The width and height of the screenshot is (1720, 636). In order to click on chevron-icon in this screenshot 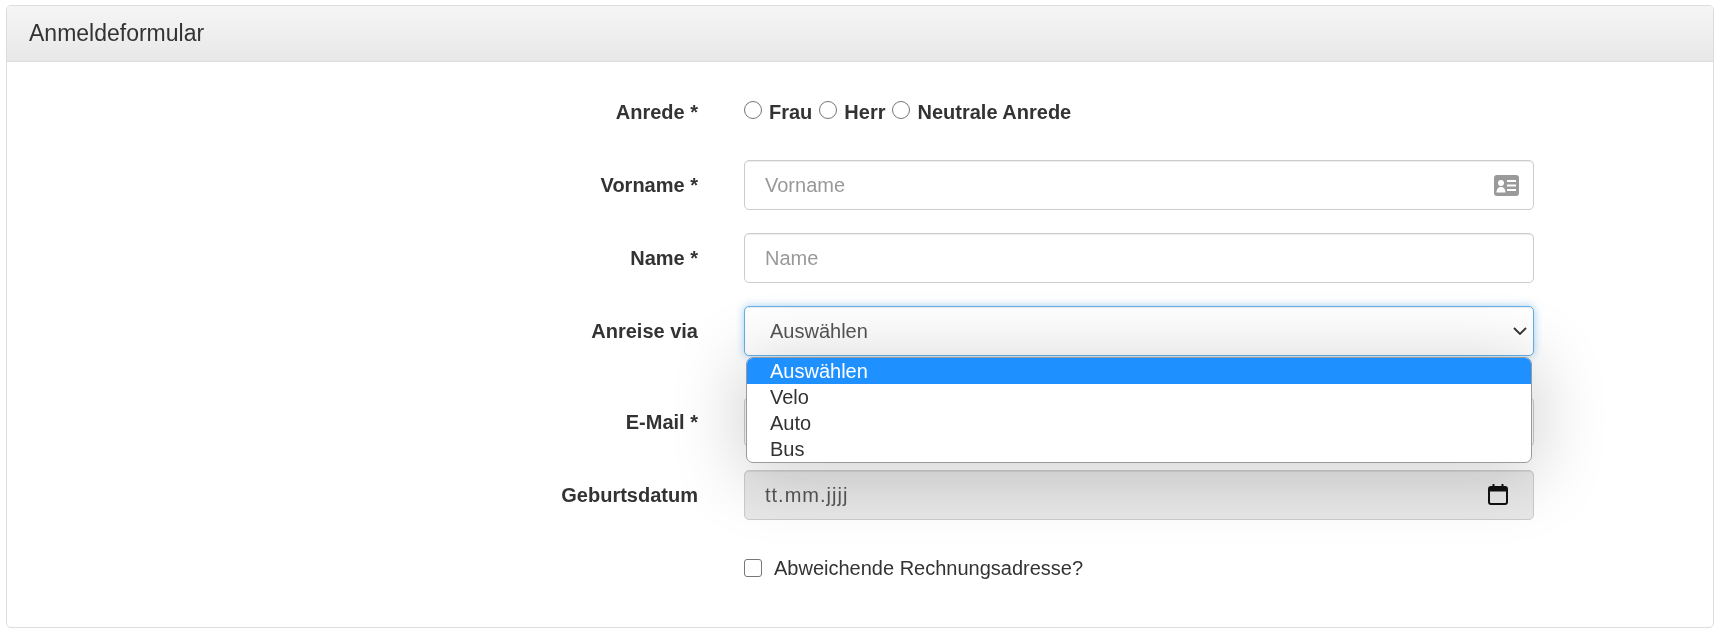, I will do `click(1520, 331)`.